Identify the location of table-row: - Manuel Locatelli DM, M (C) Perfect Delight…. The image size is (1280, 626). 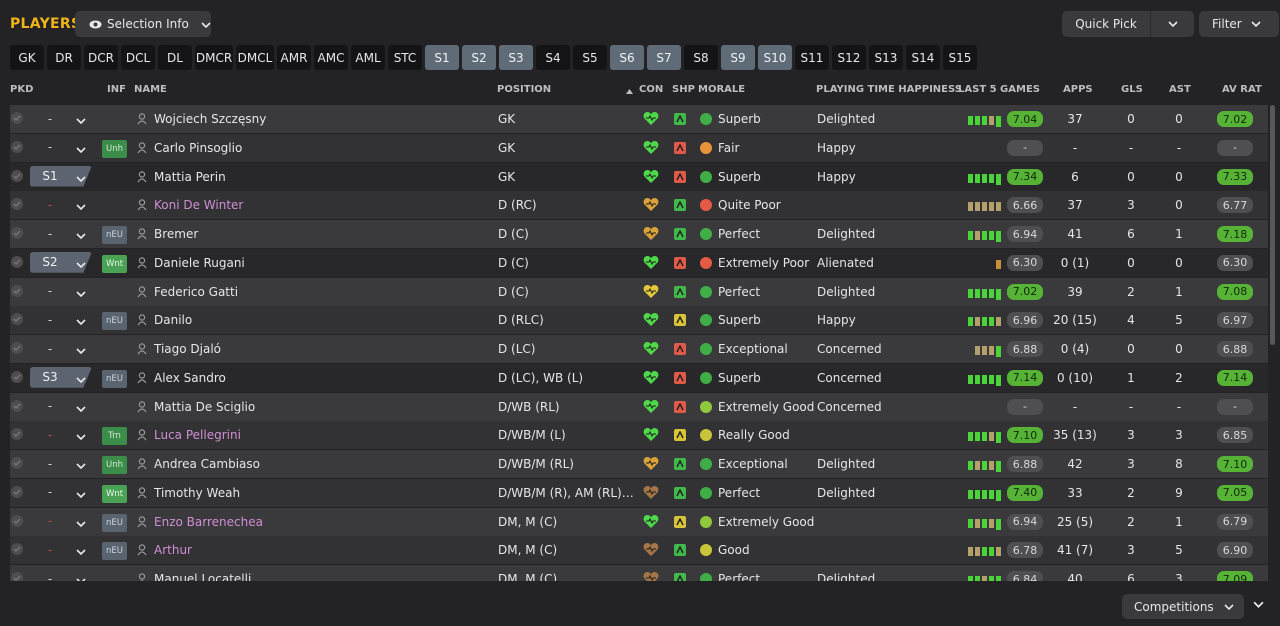
(639, 573).